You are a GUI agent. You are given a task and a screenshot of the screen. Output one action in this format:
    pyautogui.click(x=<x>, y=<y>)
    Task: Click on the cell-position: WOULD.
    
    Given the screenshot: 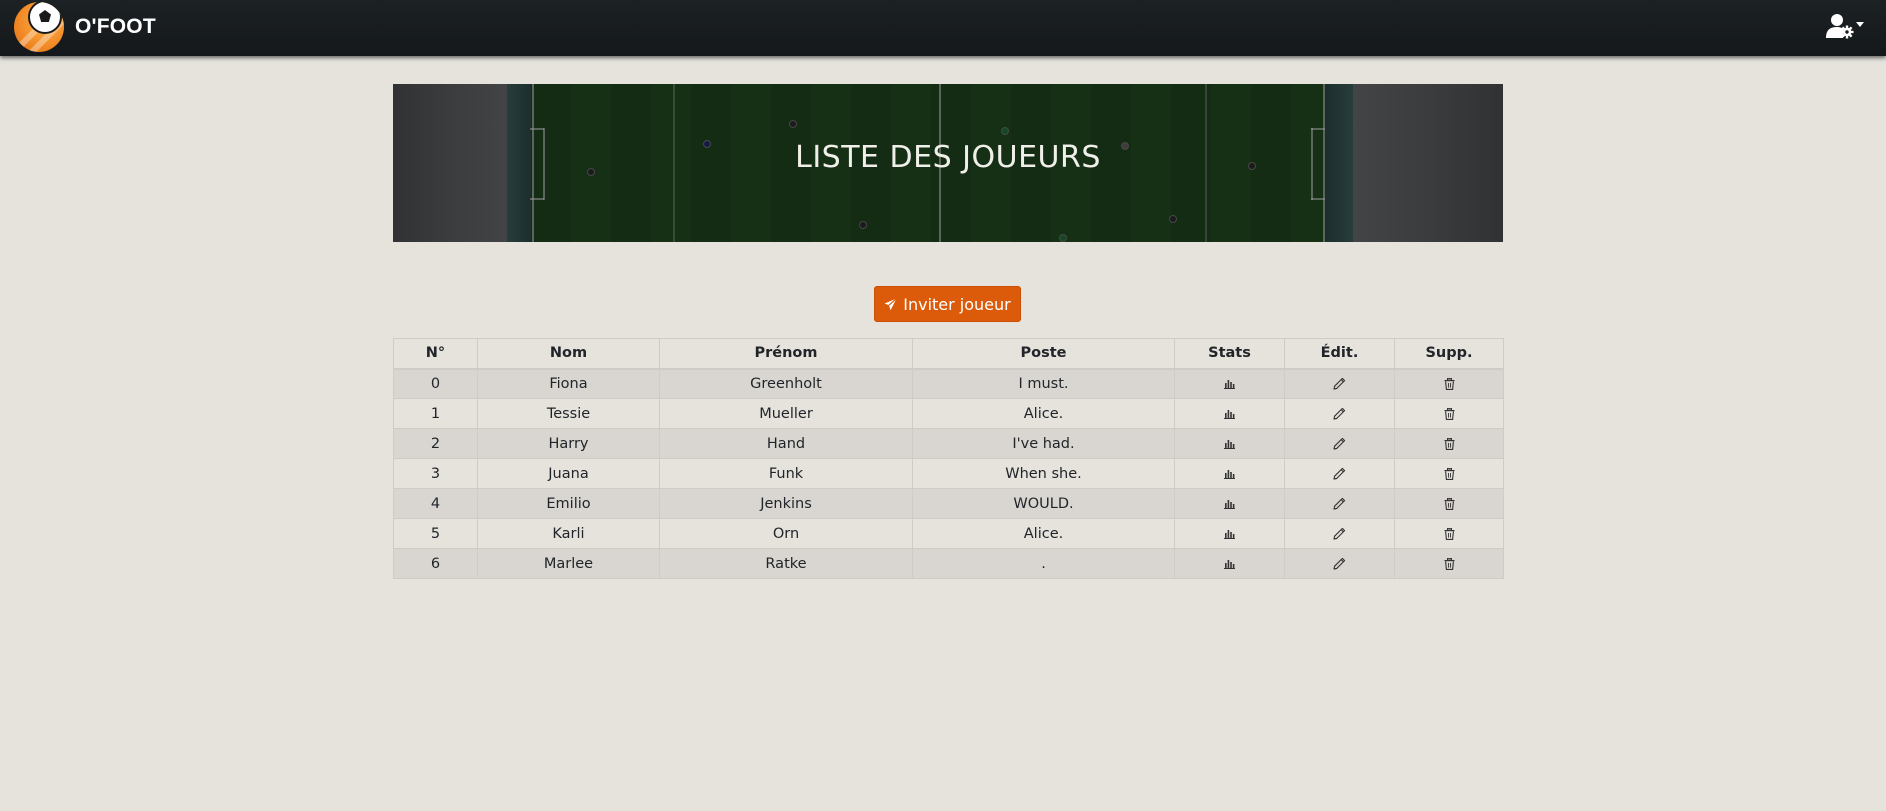 What is the action you would take?
    pyautogui.click(x=1043, y=503)
    